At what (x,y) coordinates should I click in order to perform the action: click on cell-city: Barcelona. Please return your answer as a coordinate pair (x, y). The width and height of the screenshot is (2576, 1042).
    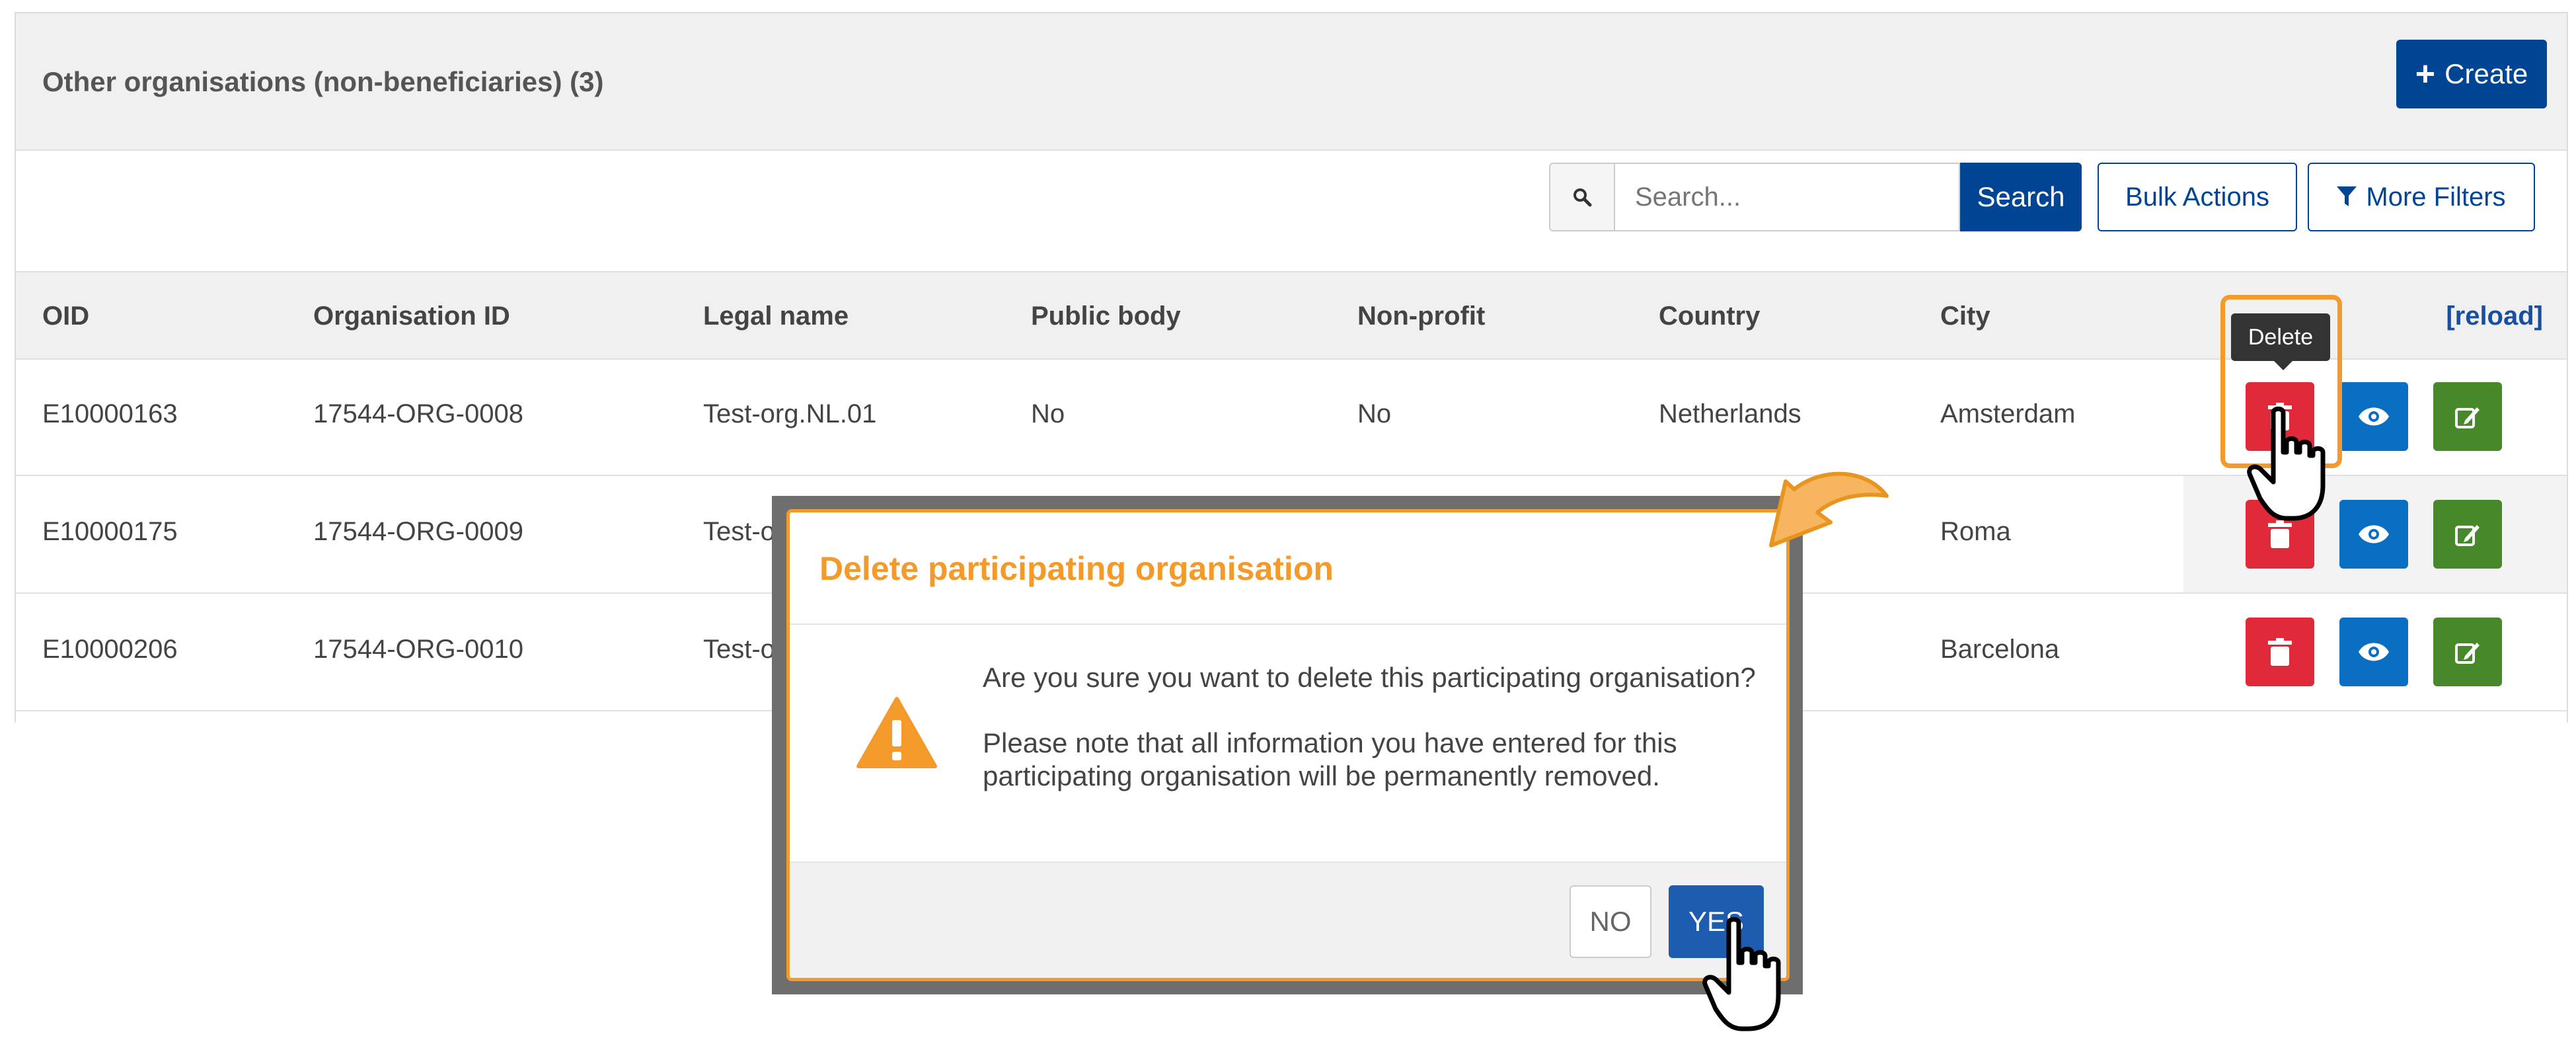
    Looking at the image, I should click on (2000, 649).